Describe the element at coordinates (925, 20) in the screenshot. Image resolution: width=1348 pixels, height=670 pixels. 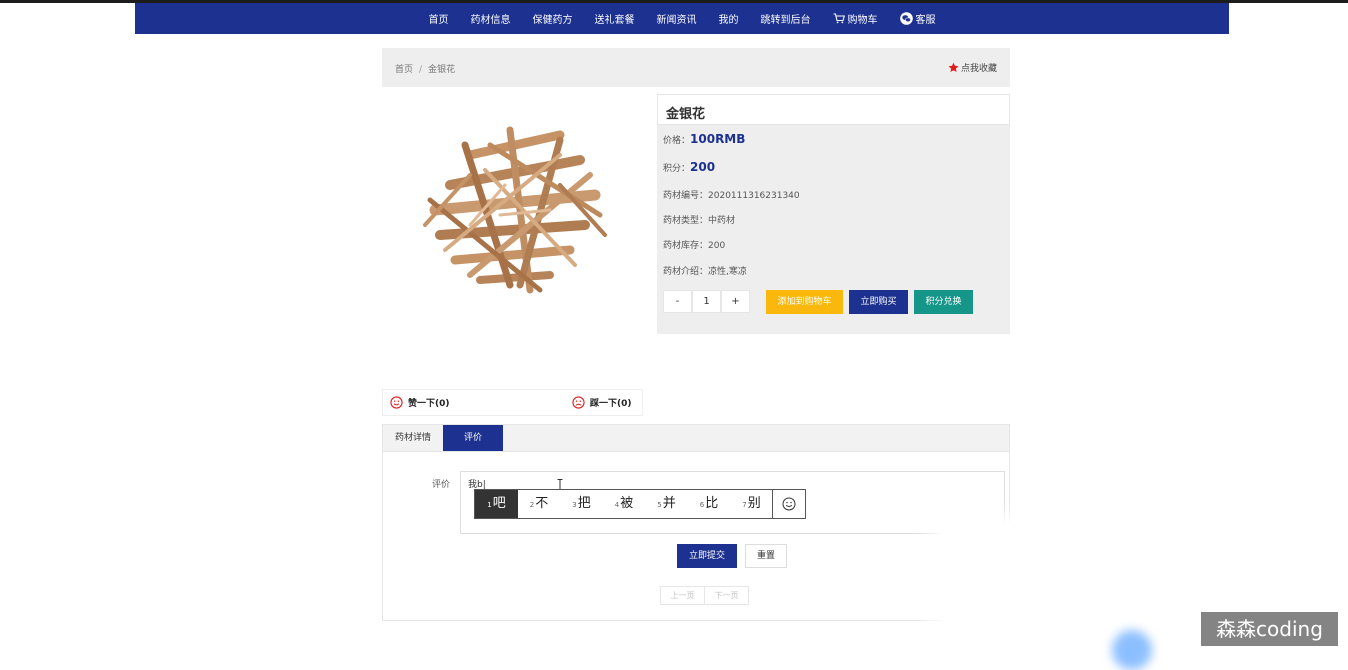
I see `nav-service-label: 客服` at that location.